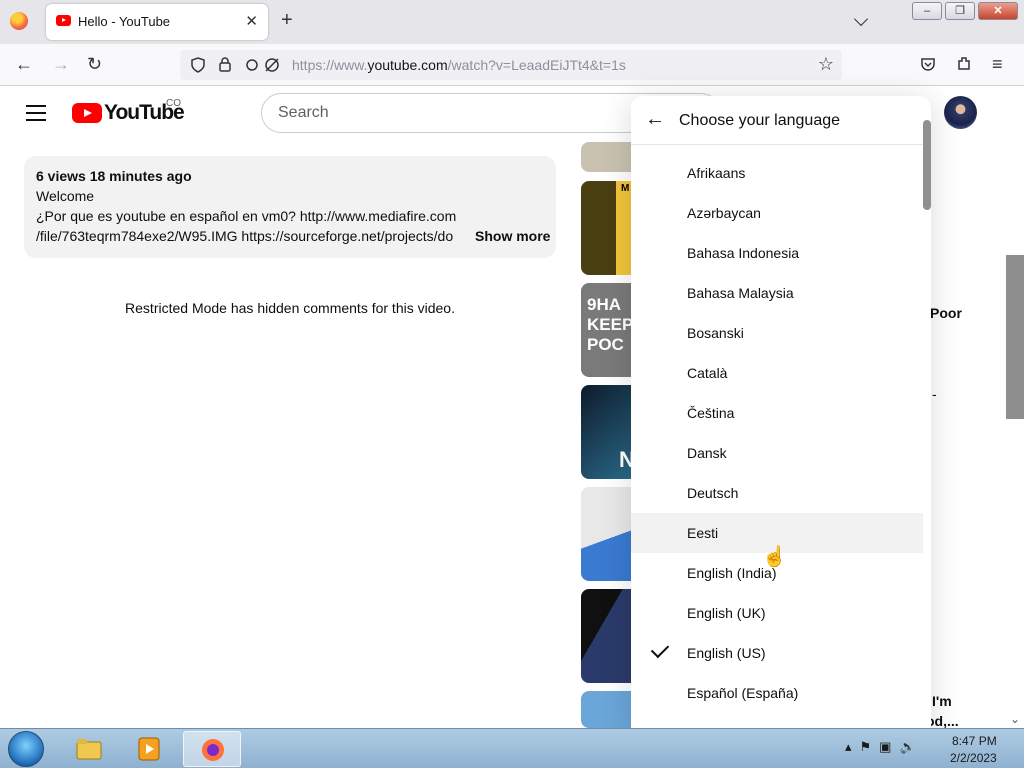 The width and height of the screenshot is (1024, 768). Describe the element at coordinates (26, 749) in the screenshot. I see `start-button` at that location.